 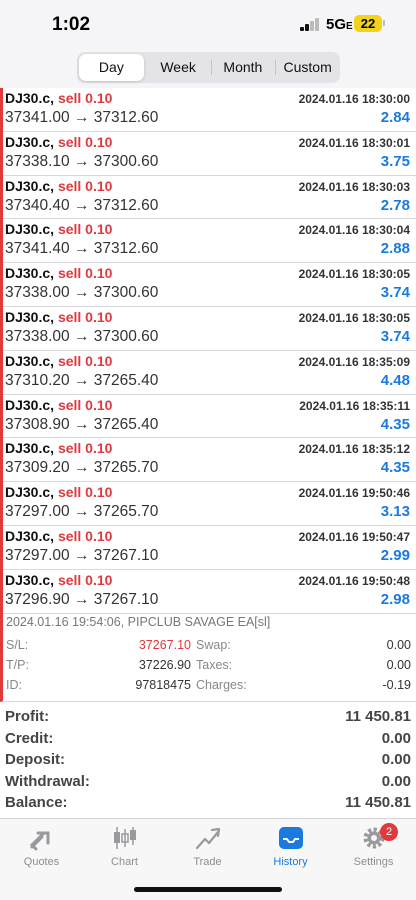 What do you see at coordinates (164, 645) in the screenshot?
I see `sl-value: 37267.10` at bounding box center [164, 645].